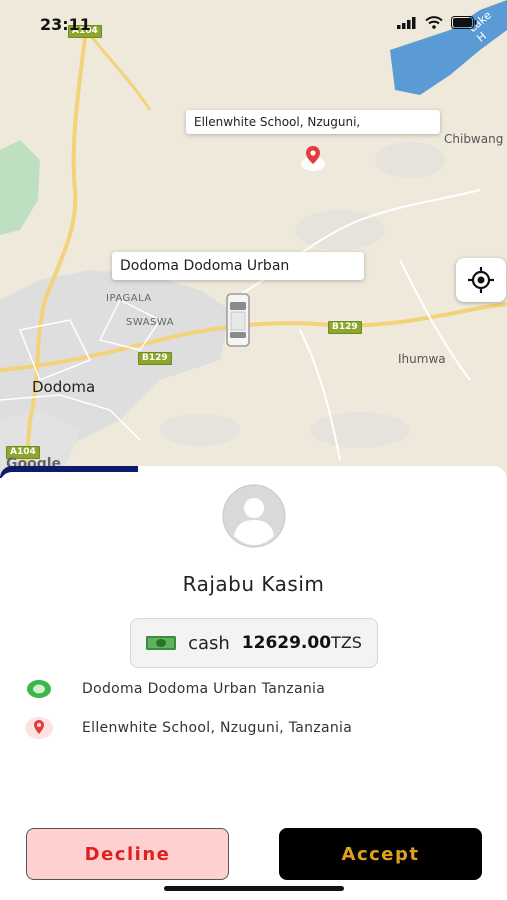 This screenshot has width=507, height=900. I want to click on home-indicator, so click(254, 888).